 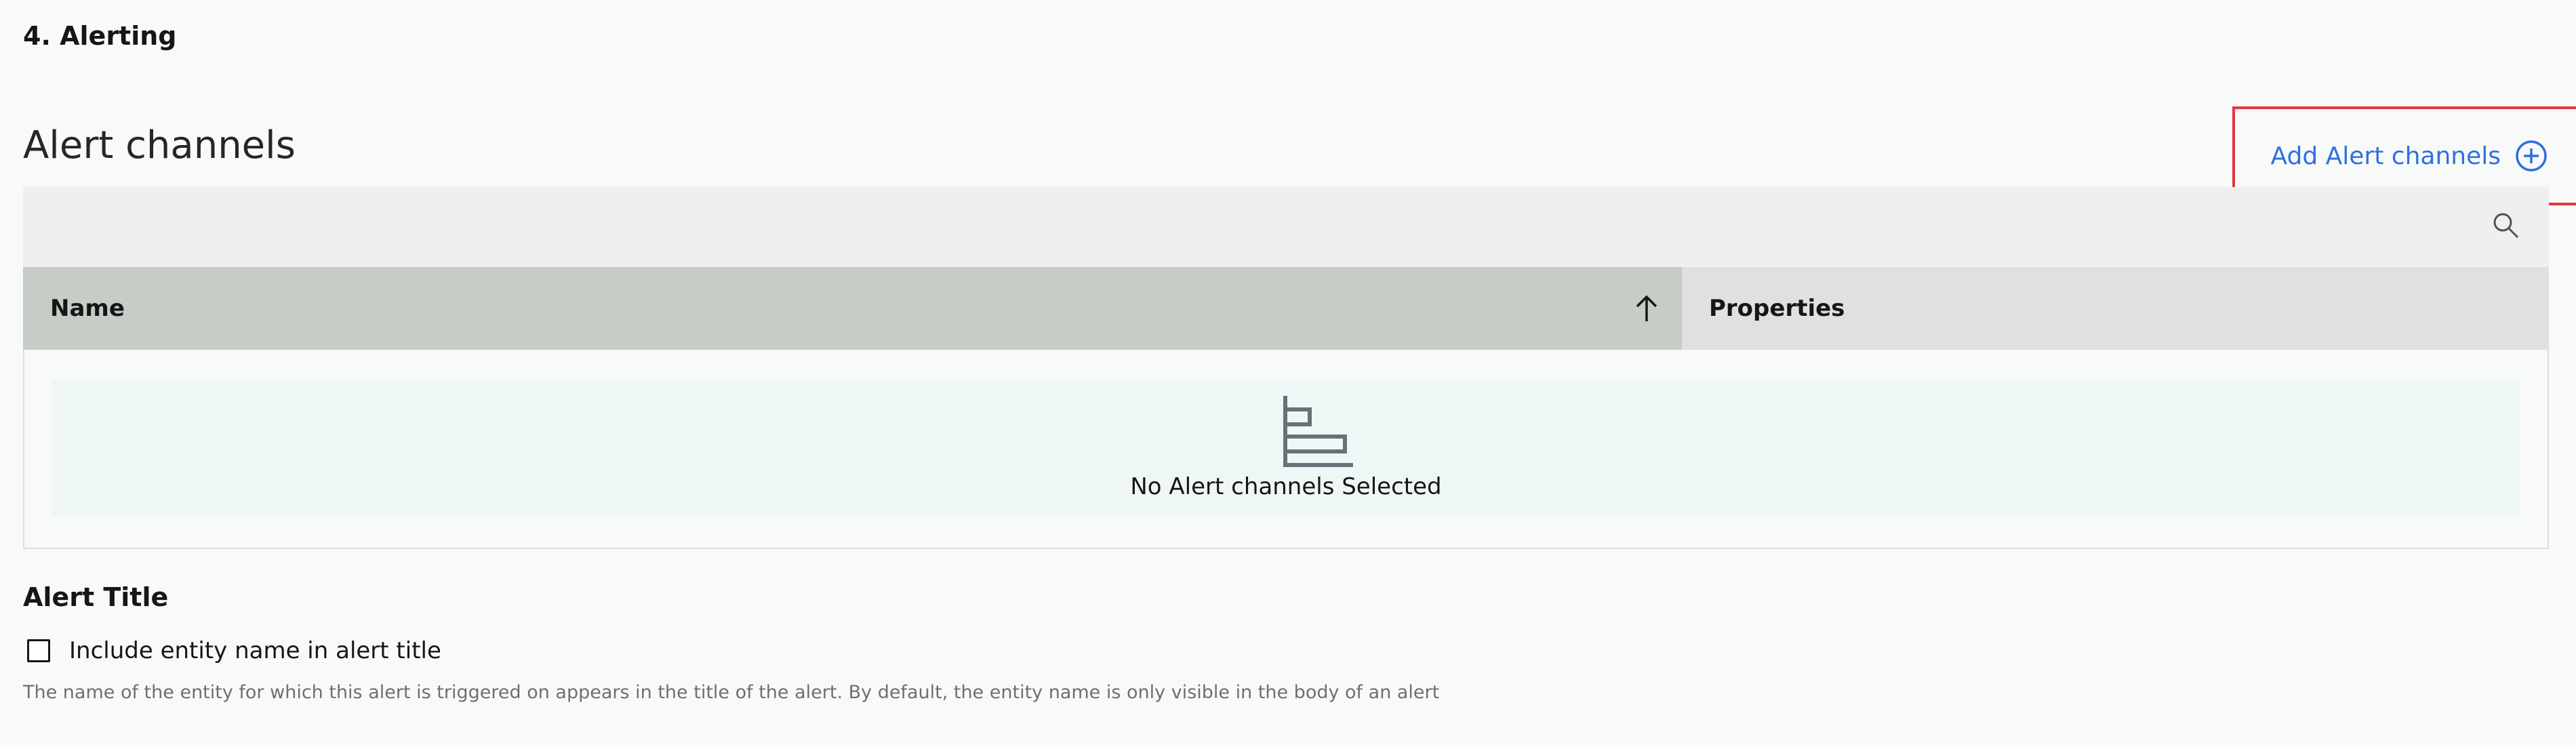 I want to click on table-header: Name Properties, so click(x=1286, y=308).